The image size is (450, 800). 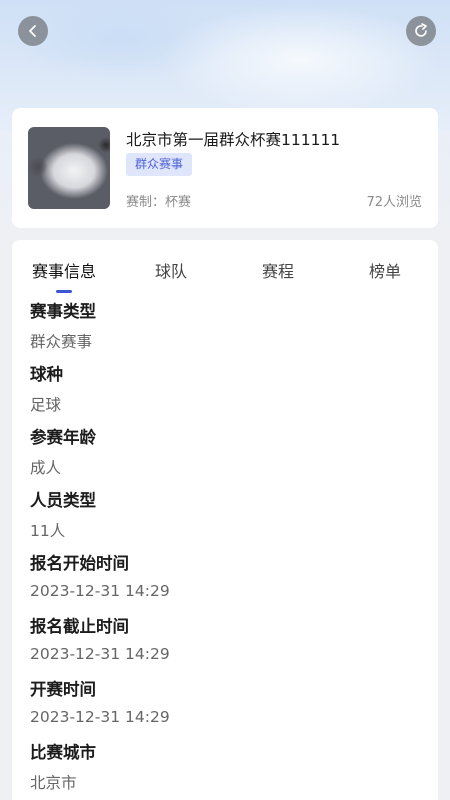 I want to click on back-button, so click(x=33, y=31).